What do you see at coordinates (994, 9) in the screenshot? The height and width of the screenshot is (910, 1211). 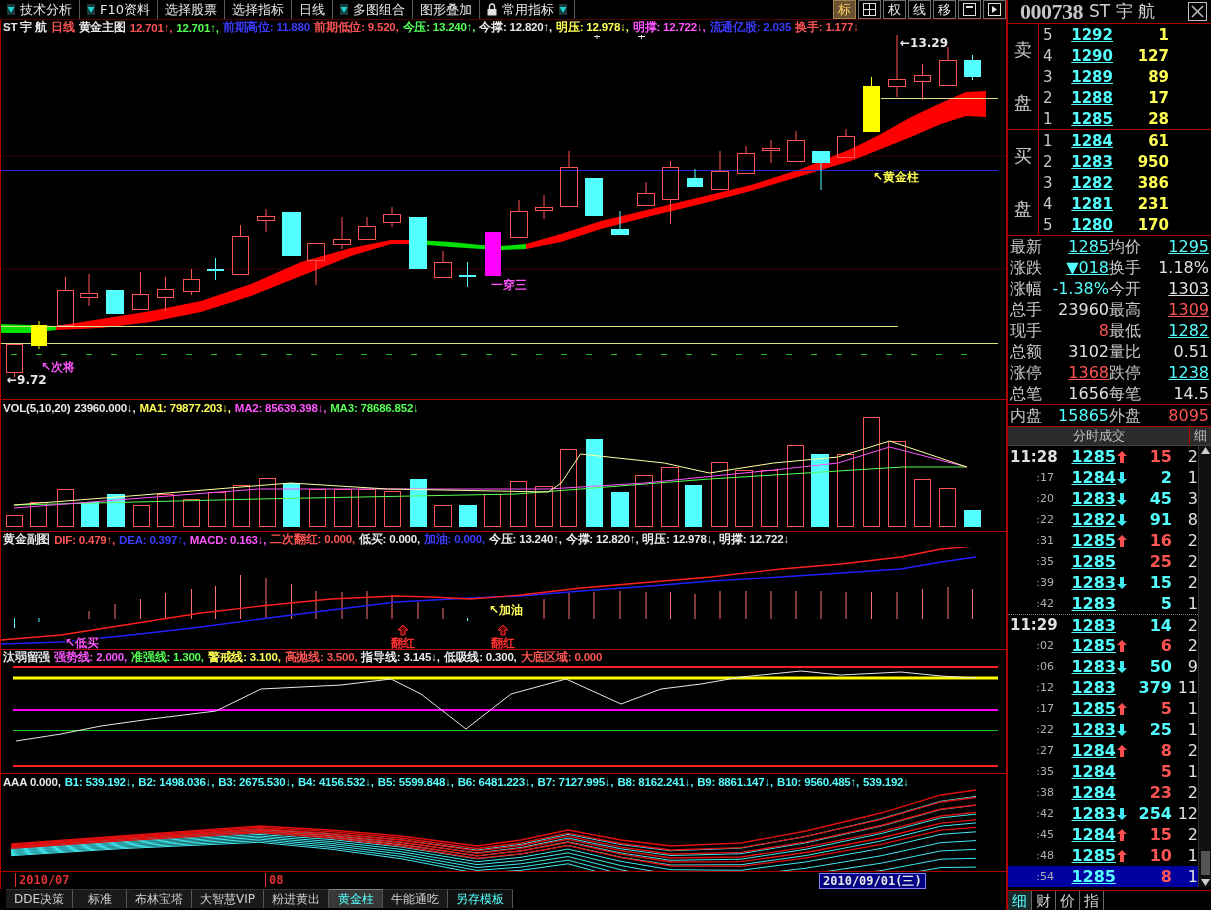 I see `next-button` at bounding box center [994, 9].